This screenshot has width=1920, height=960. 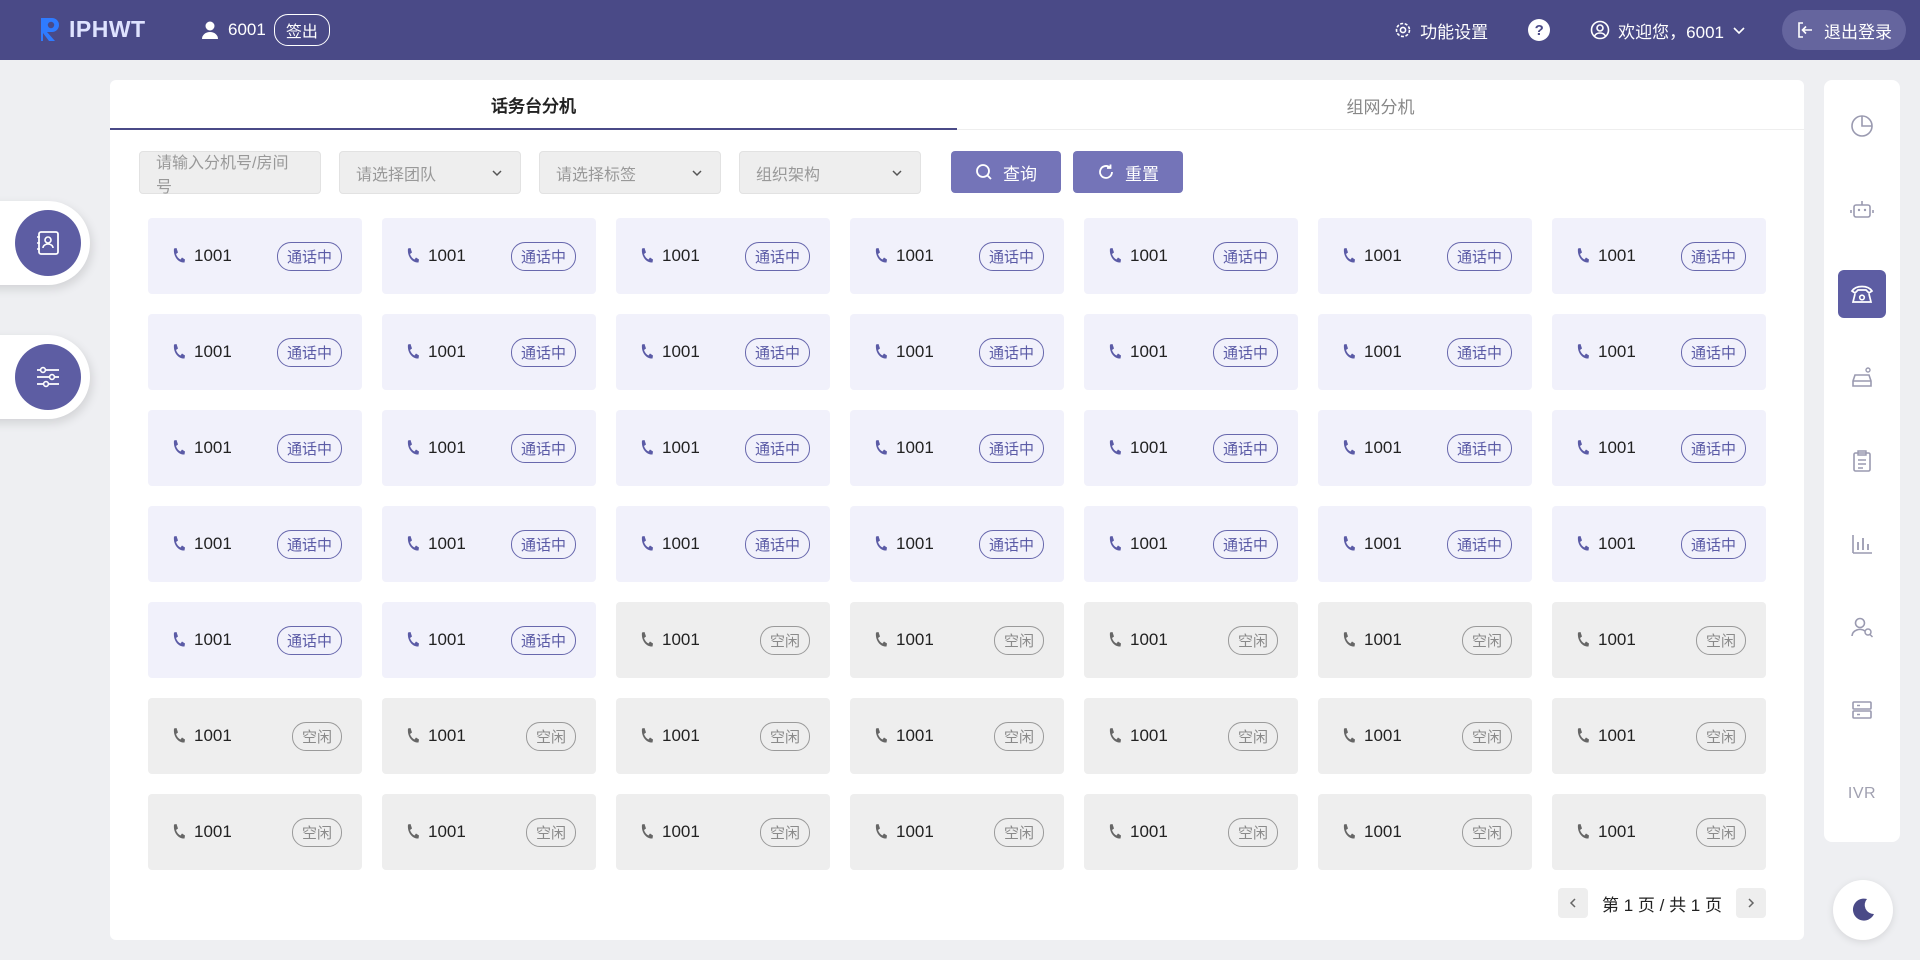 I want to click on logout-button: 退出登录, so click(x=1844, y=30).